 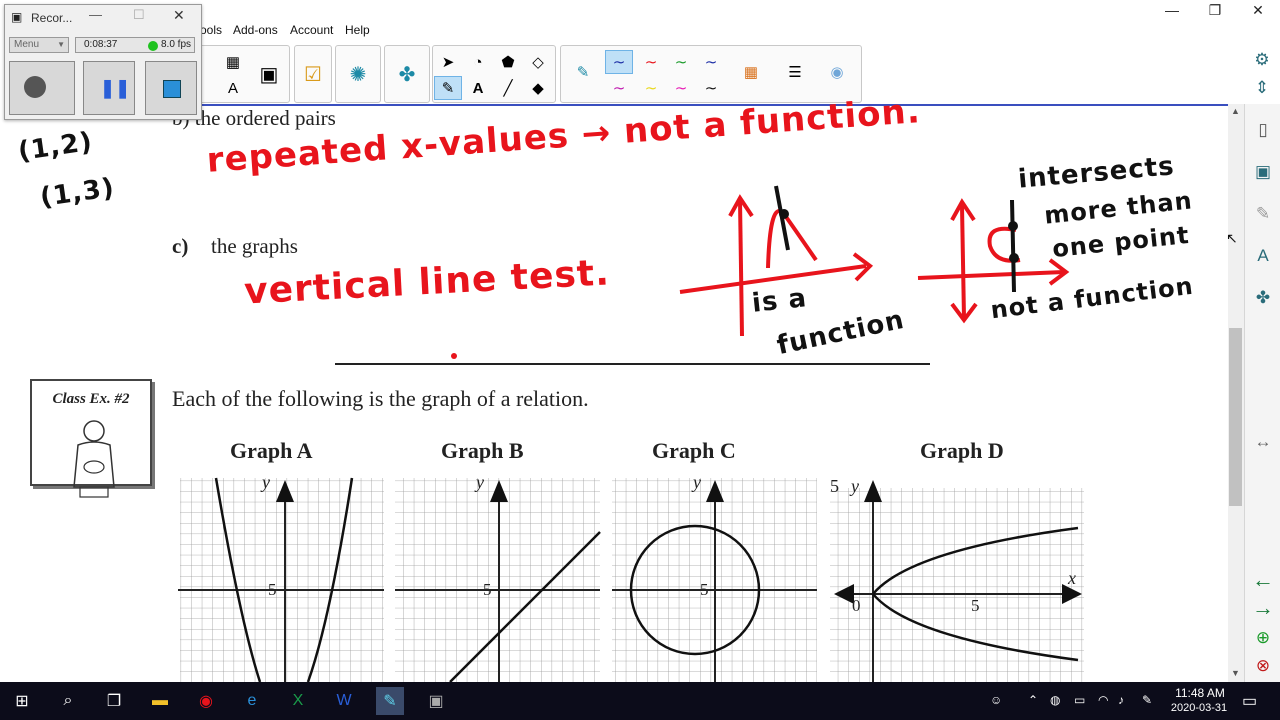 What do you see at coordinates (171, 88) in the screenshot?
I see `stop-button` at bounding box center [171, 88].